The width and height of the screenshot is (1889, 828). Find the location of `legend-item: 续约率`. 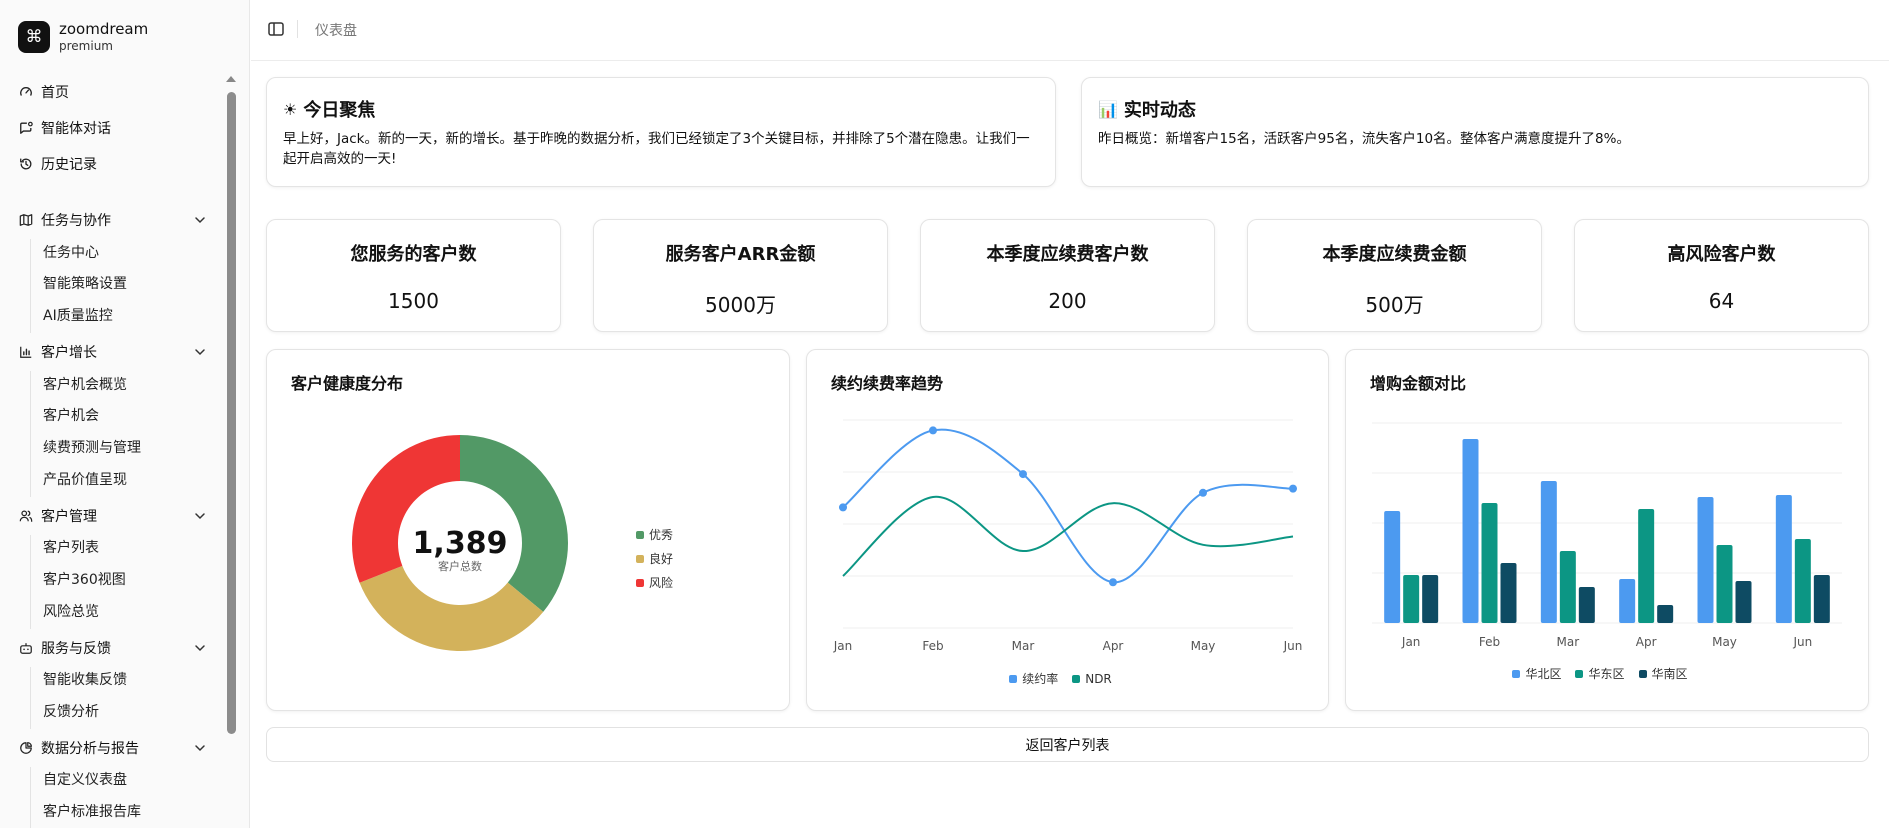

legend-item: 续约率 is located at coordinates (1033, 678).